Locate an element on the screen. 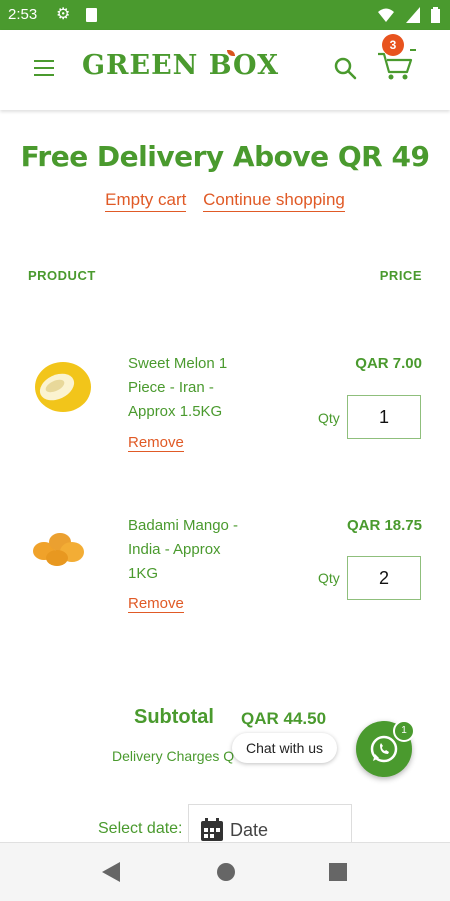 The width and height of the screenshot is (450, 901). melon-image is located at coordinates (63, 387).